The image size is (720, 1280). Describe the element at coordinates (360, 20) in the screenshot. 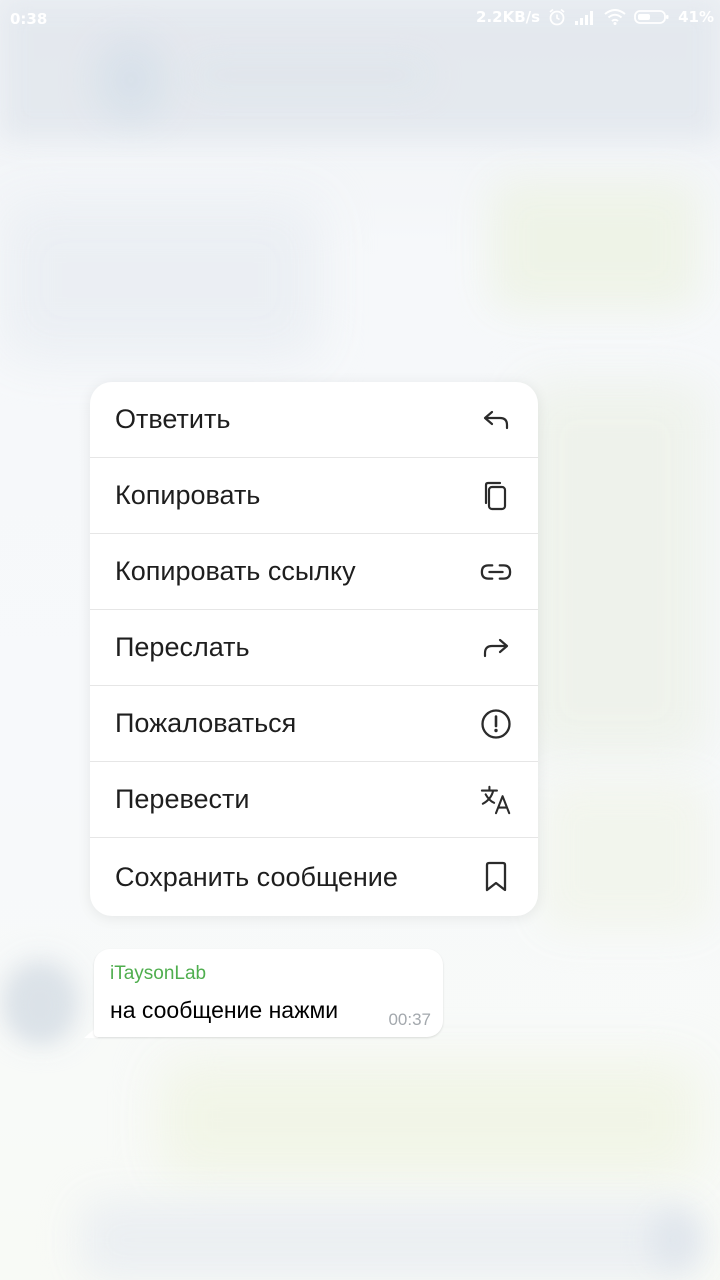

I see `status-bar: 0:38 2.2KB/s 41%` at that location.